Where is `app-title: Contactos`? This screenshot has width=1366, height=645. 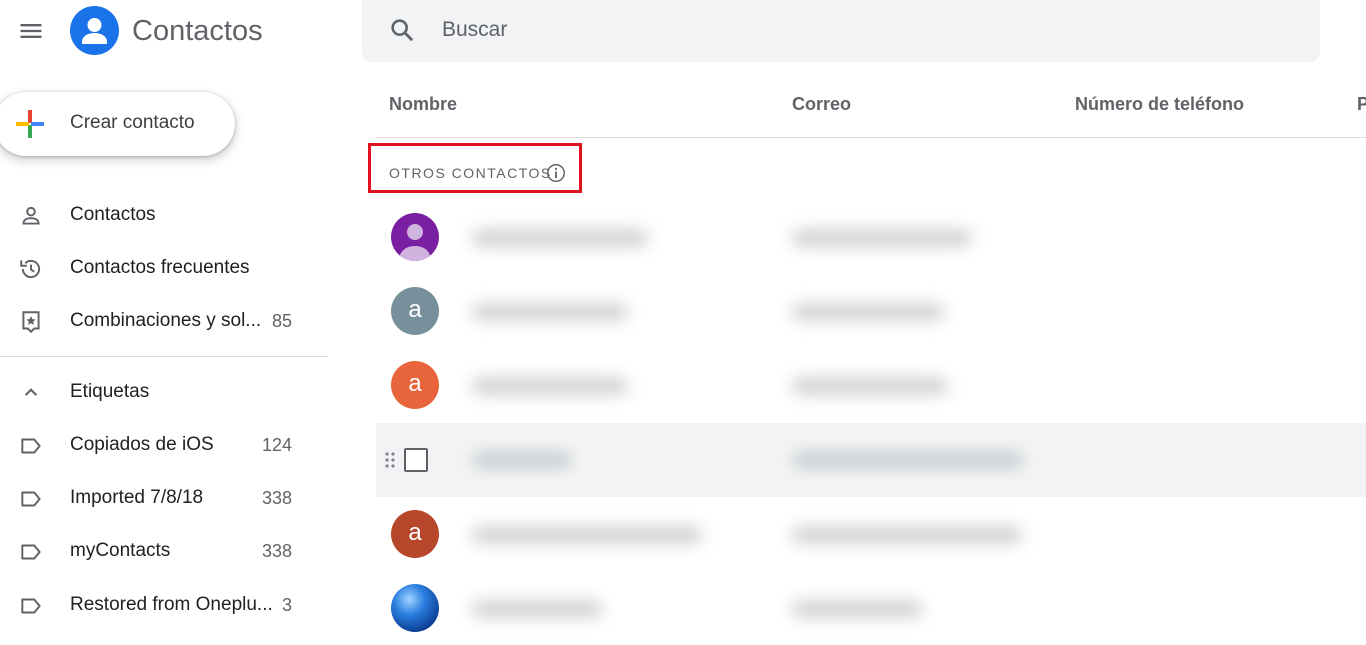
app-title: Contactos is located at coordinates (197, 31).